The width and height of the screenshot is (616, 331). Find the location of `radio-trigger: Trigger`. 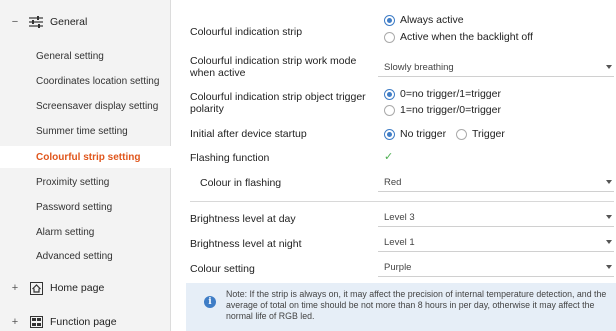

radio-trigger: Trigger is located at coordinates (480, 134).